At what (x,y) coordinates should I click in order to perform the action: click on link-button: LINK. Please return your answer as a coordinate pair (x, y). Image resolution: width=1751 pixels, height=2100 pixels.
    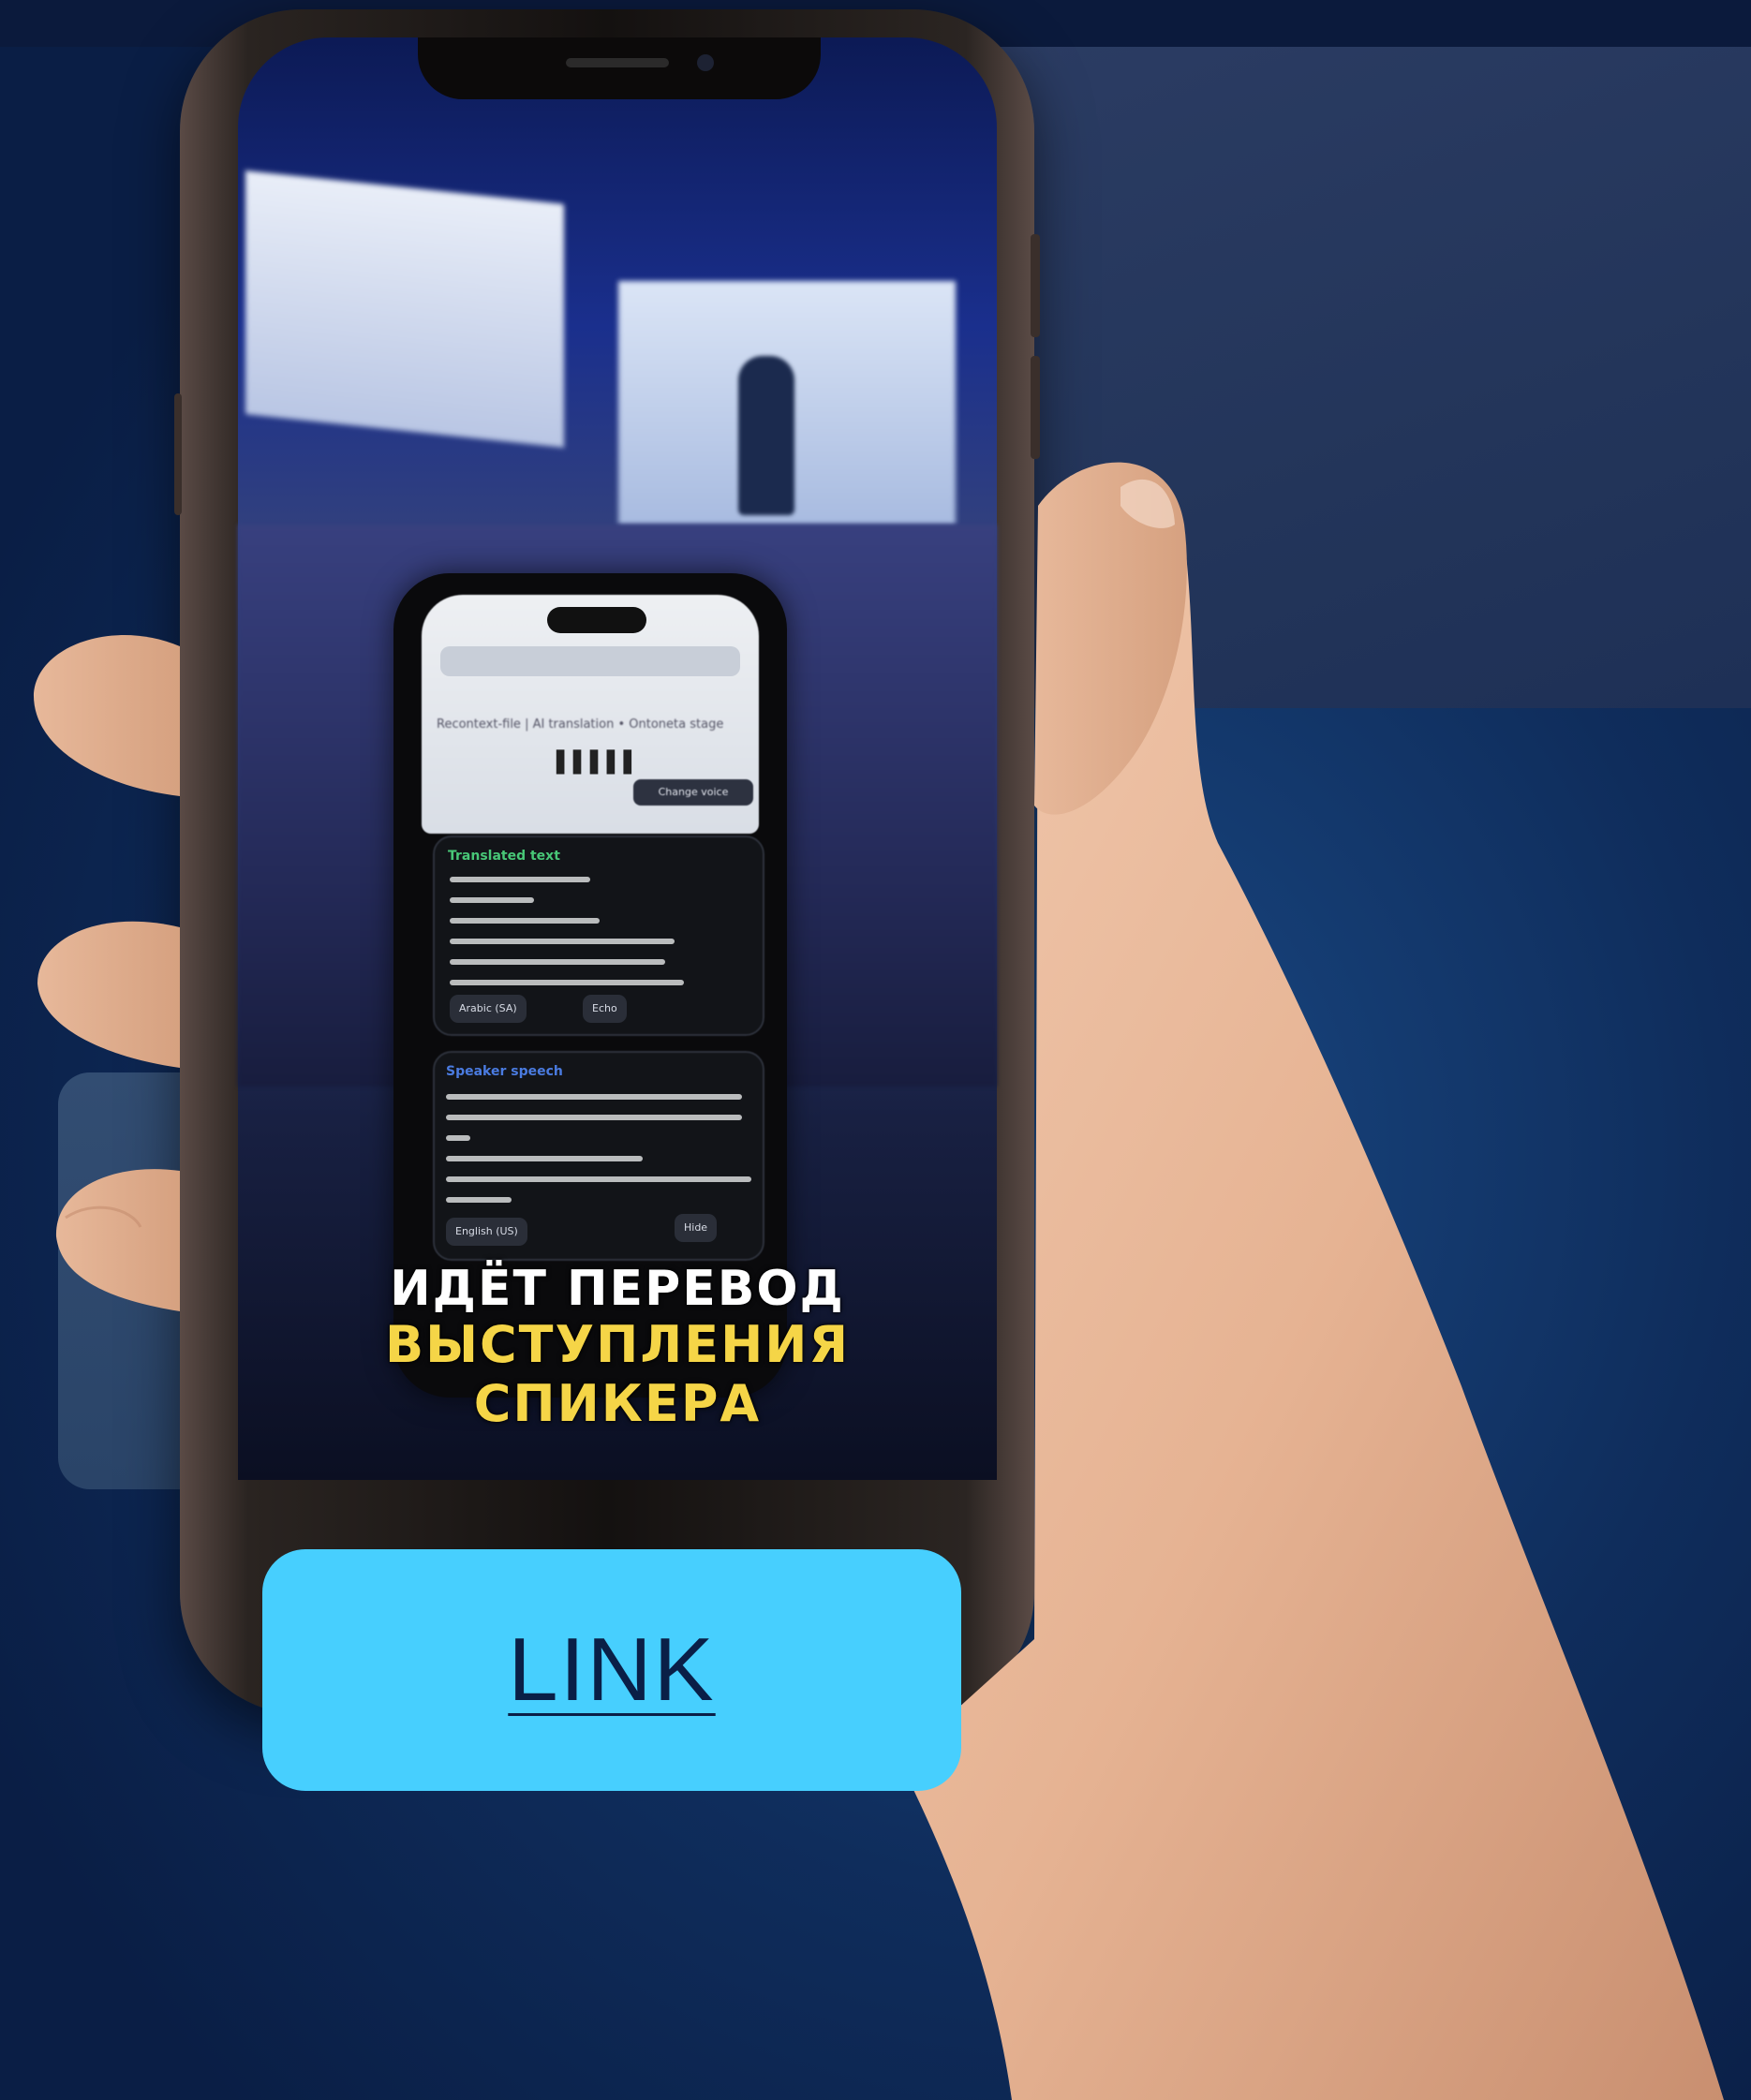
    Looking at the image, I should click on (611, 1670).